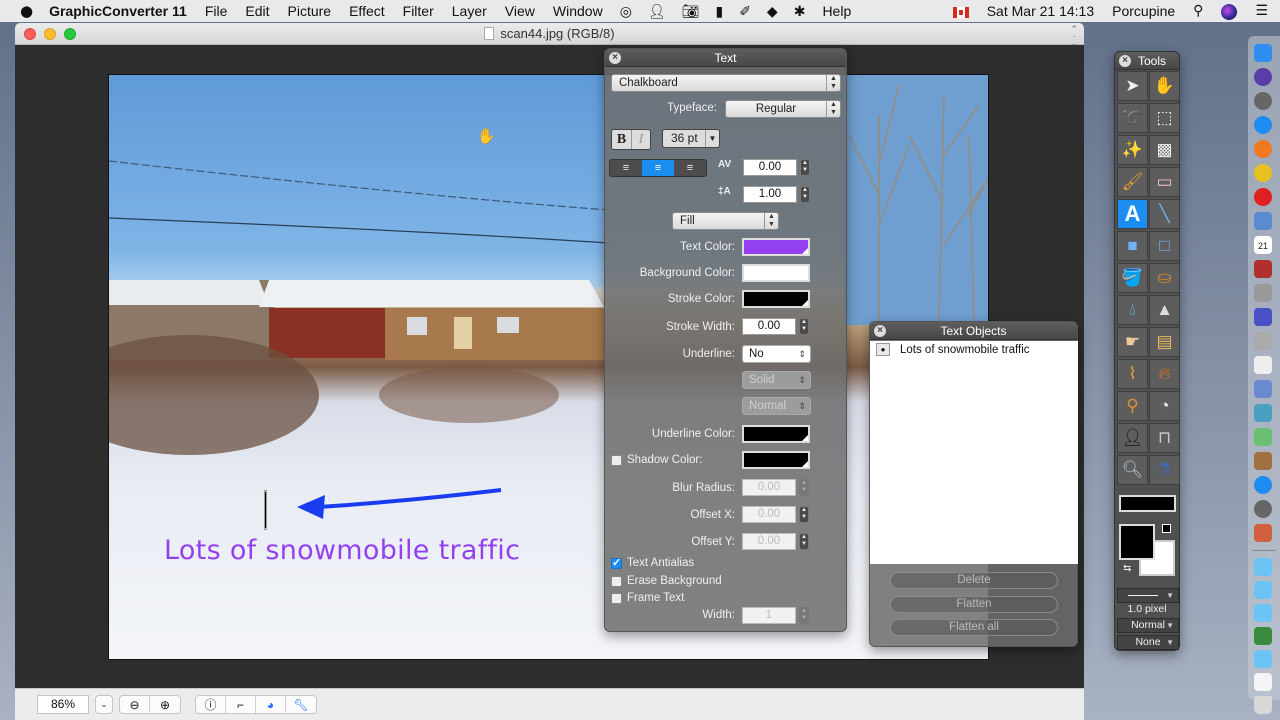 The width and height of the screenshot is (1280, 720). I want to click on dock-pictures-icon, so click(1263, 636).